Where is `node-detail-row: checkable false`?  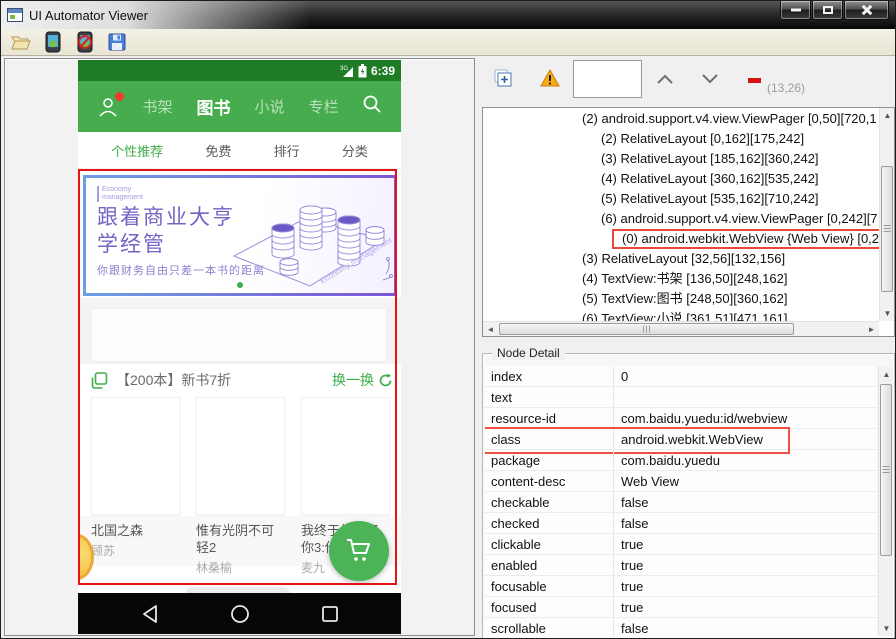
node-detail-row: checkable false is located at coordinates (681, 502).